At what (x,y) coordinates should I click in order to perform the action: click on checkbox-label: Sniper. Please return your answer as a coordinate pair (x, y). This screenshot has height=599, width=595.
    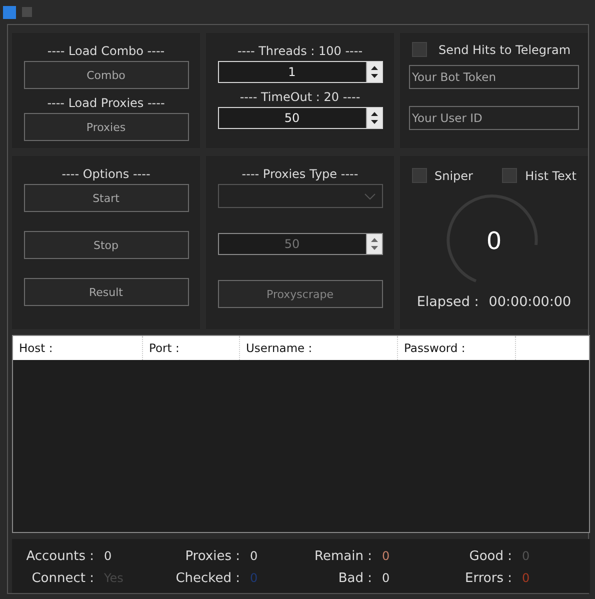
    Looking at the image, I should click on (453, 175).